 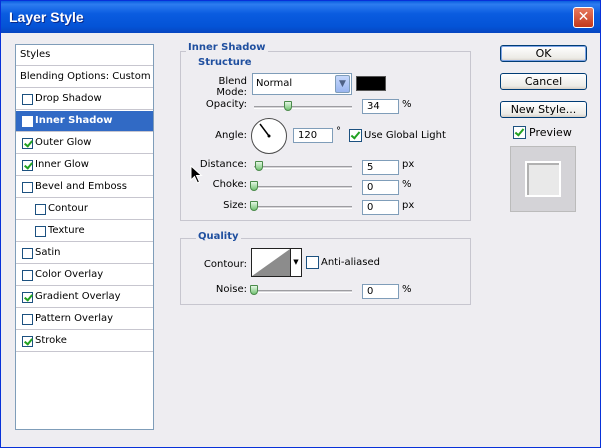 I want to click on close-button: ✕, so click(x=583, y=17).